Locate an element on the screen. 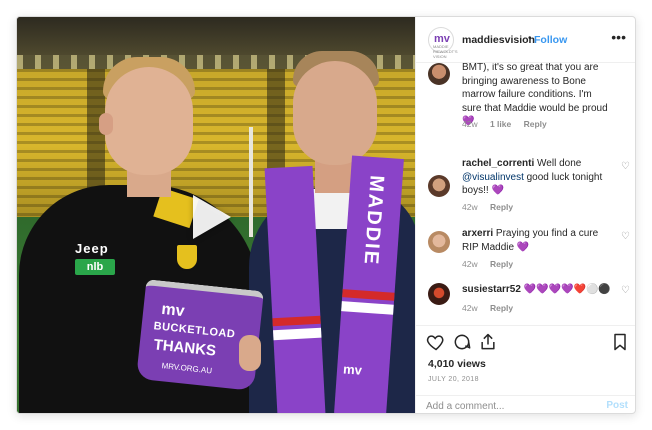  share-upload-icon is located at coordinates (488, 342).